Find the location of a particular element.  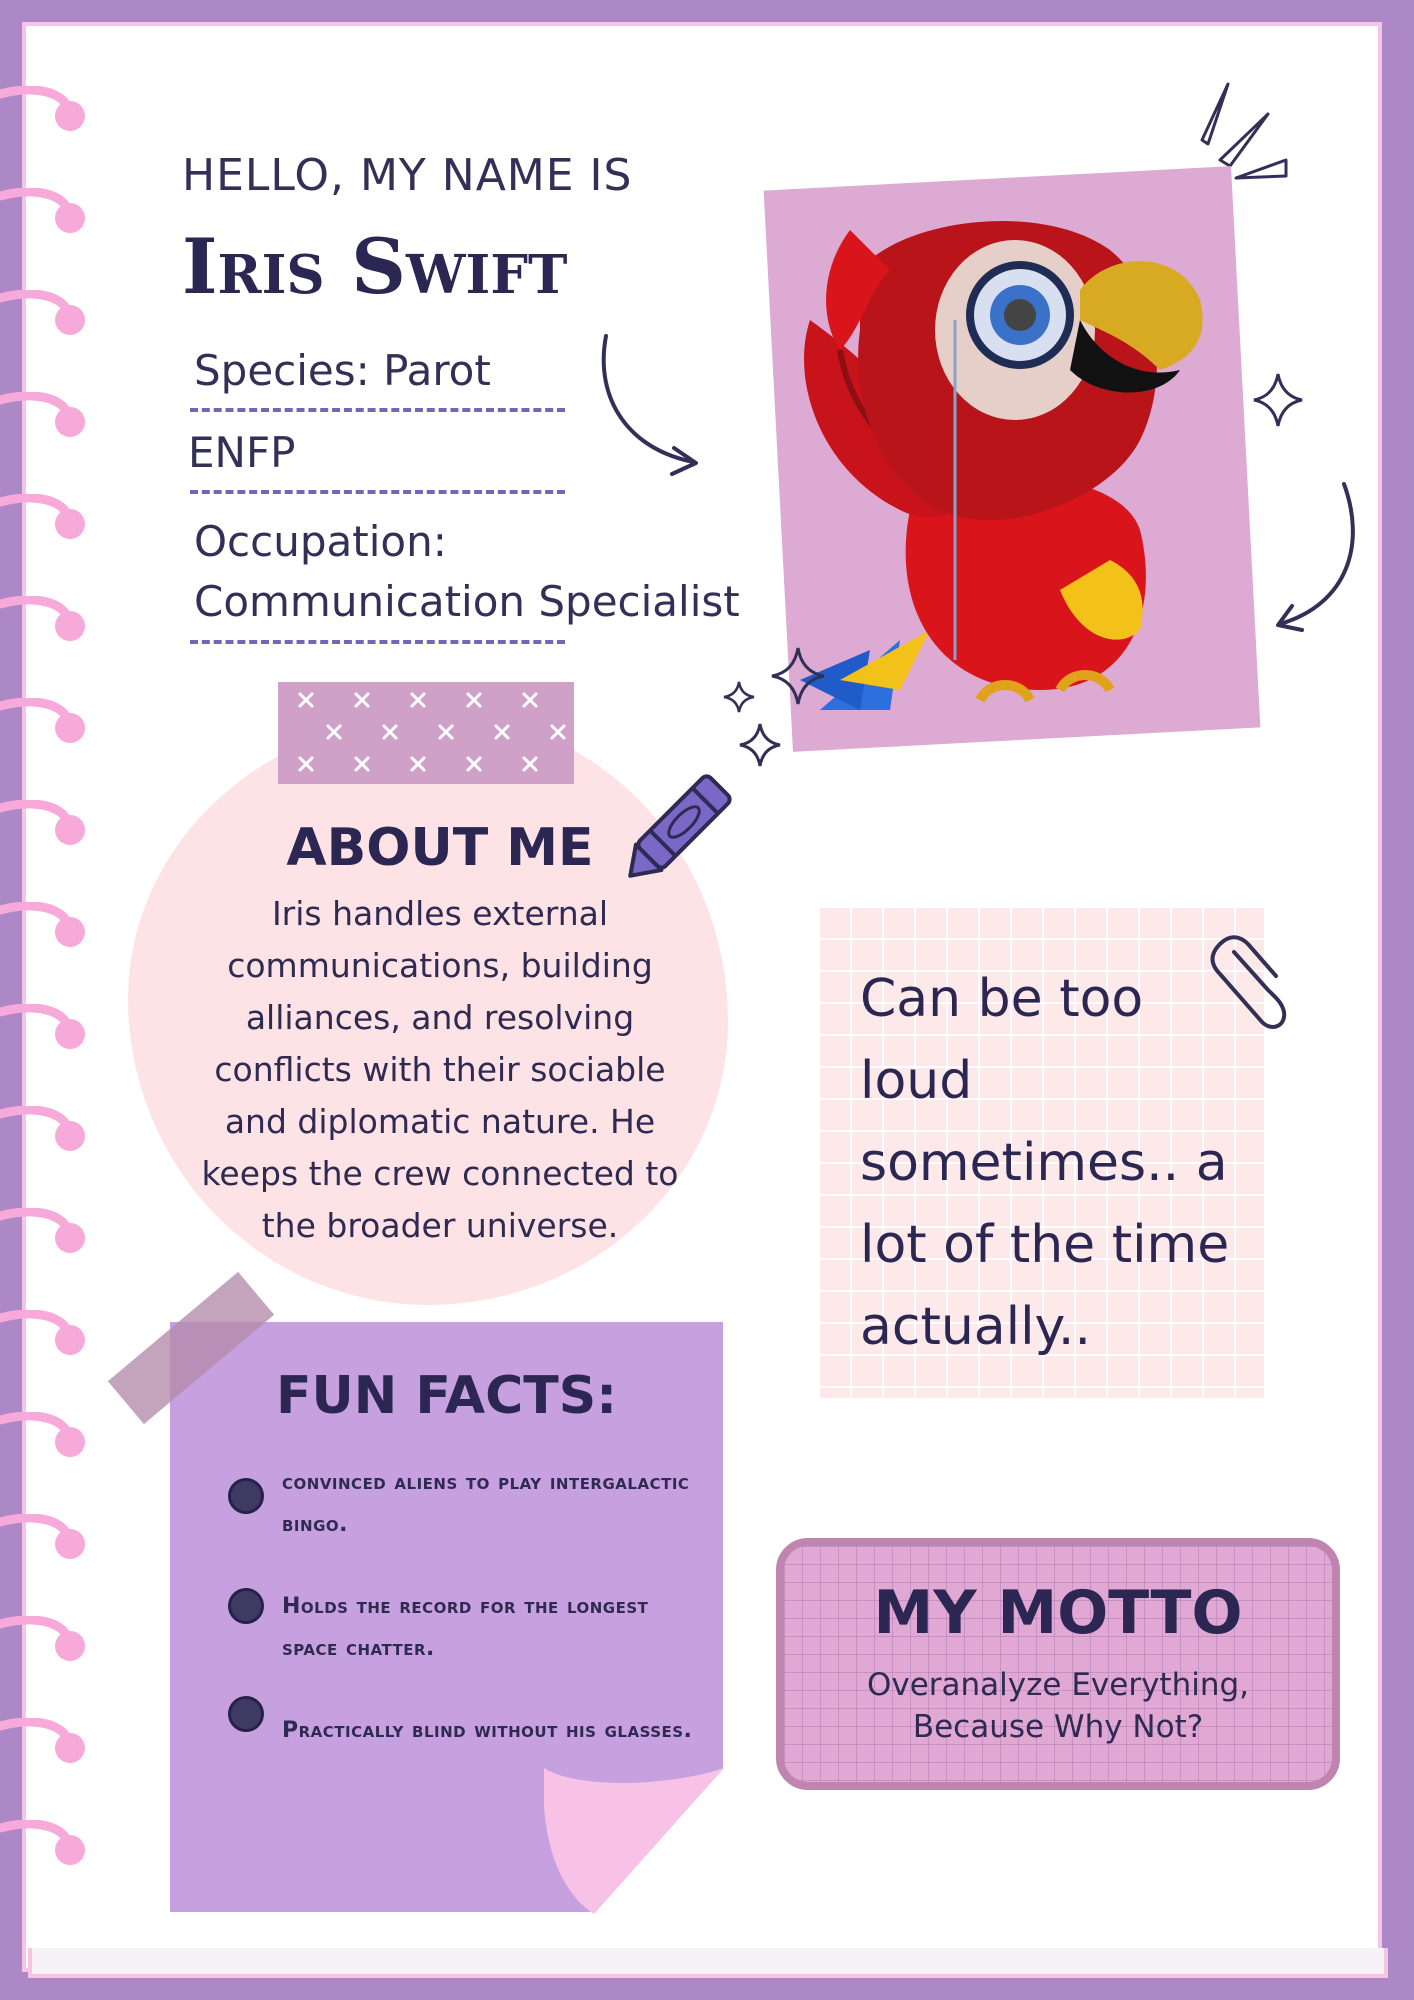

motto-line: Overanalyze Everything, is located at coordinates (1058, 1685).